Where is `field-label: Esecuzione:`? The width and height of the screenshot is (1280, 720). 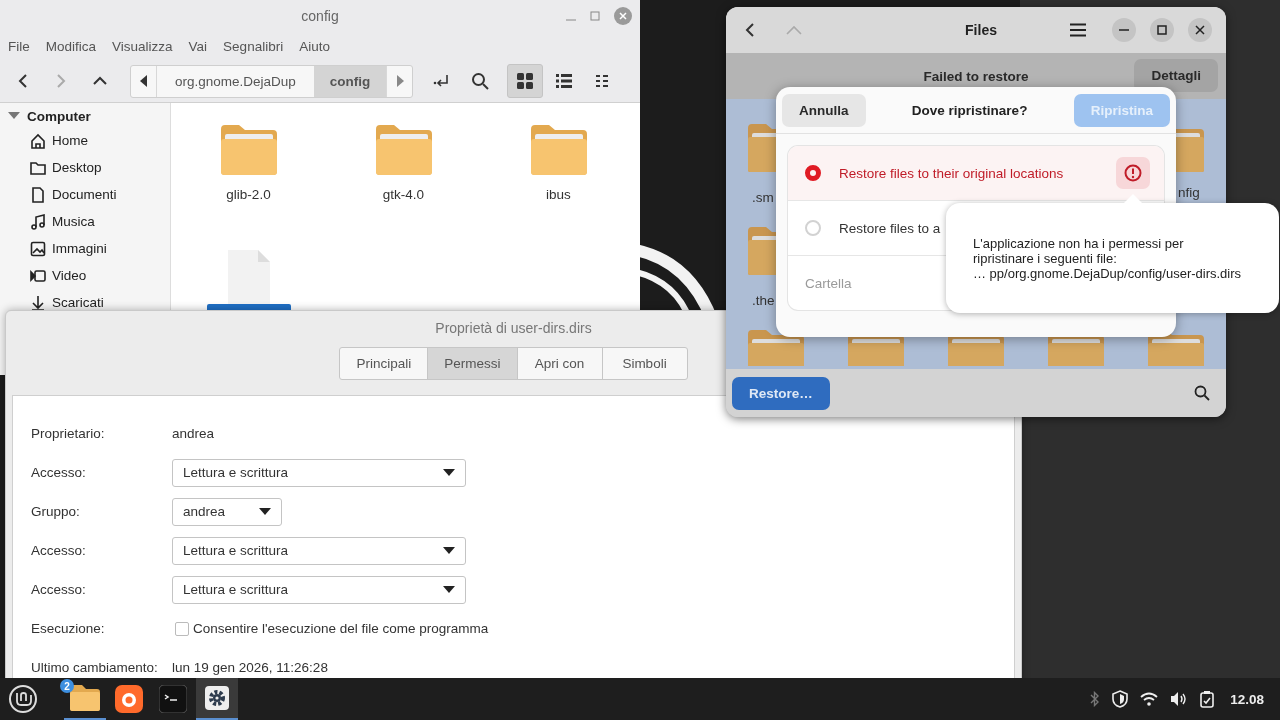
field-label: Esecuzione: is located at coordinates (68, 628).